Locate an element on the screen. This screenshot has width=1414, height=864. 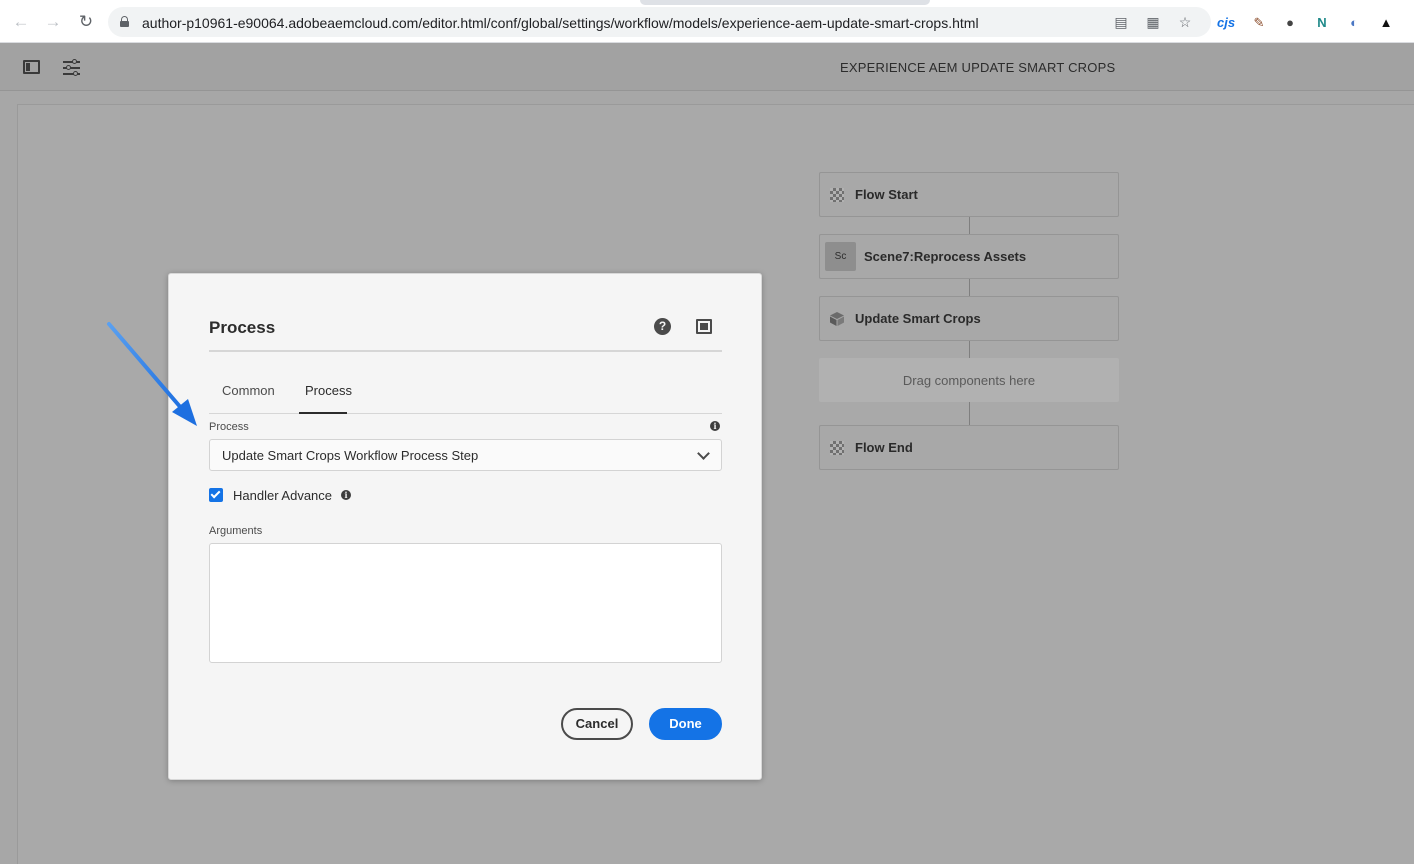
drop-zone-label: Drag components here is located at coordinates (969, 380).